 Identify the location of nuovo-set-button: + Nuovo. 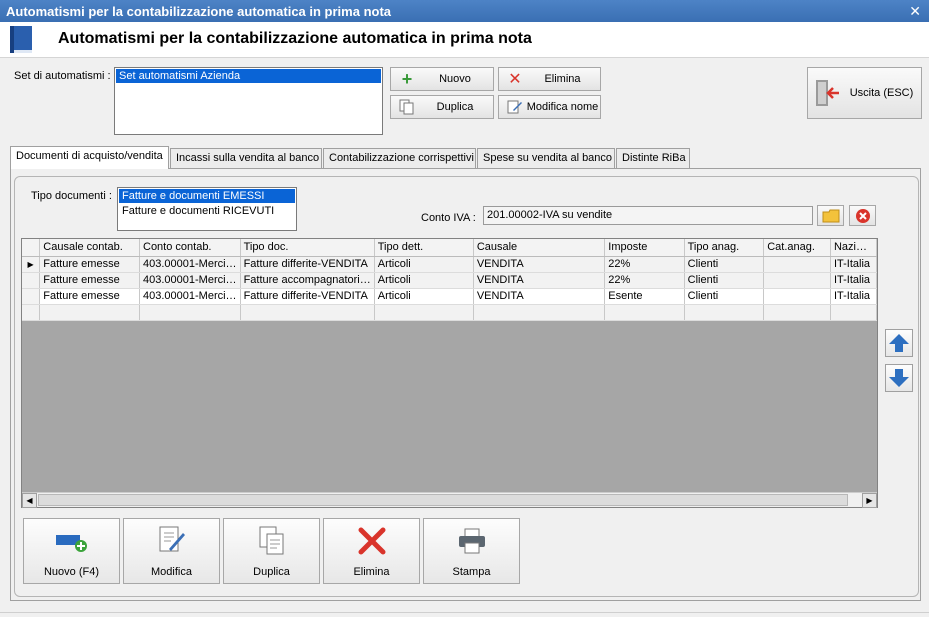
(442, 79).